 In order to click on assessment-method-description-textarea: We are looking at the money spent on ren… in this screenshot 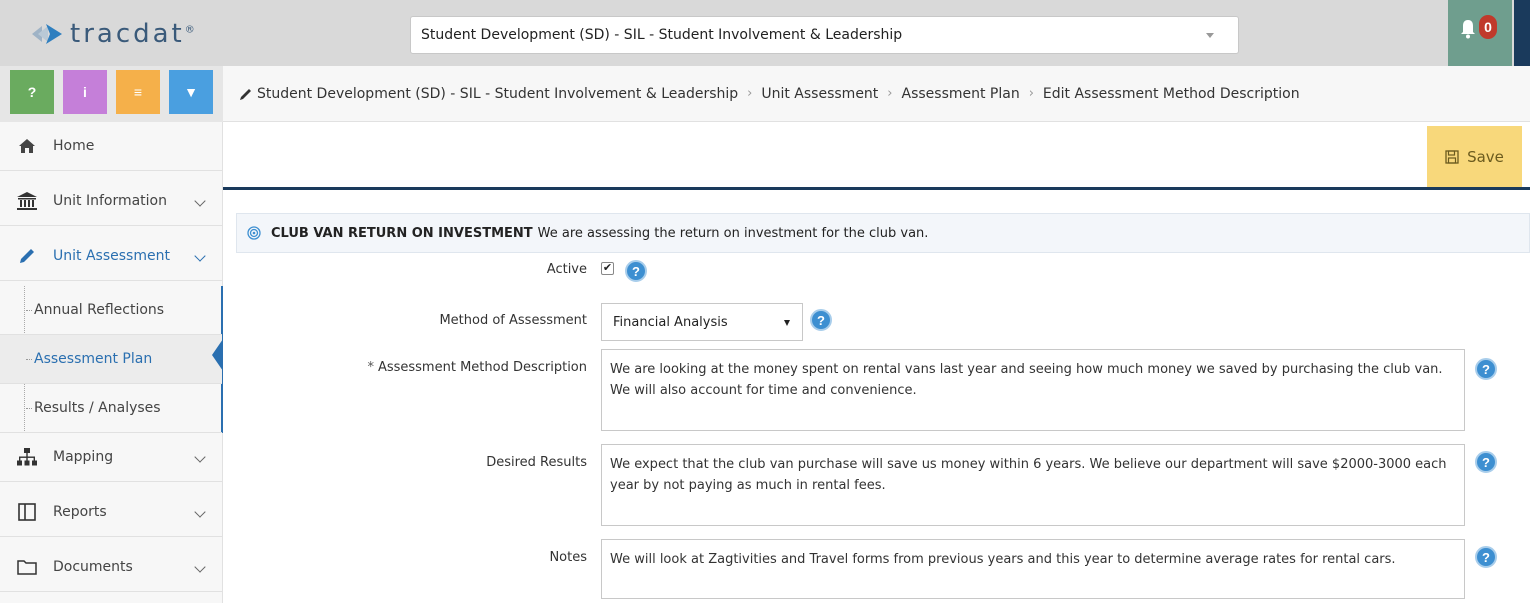, I will do `click(1033, 390)`.